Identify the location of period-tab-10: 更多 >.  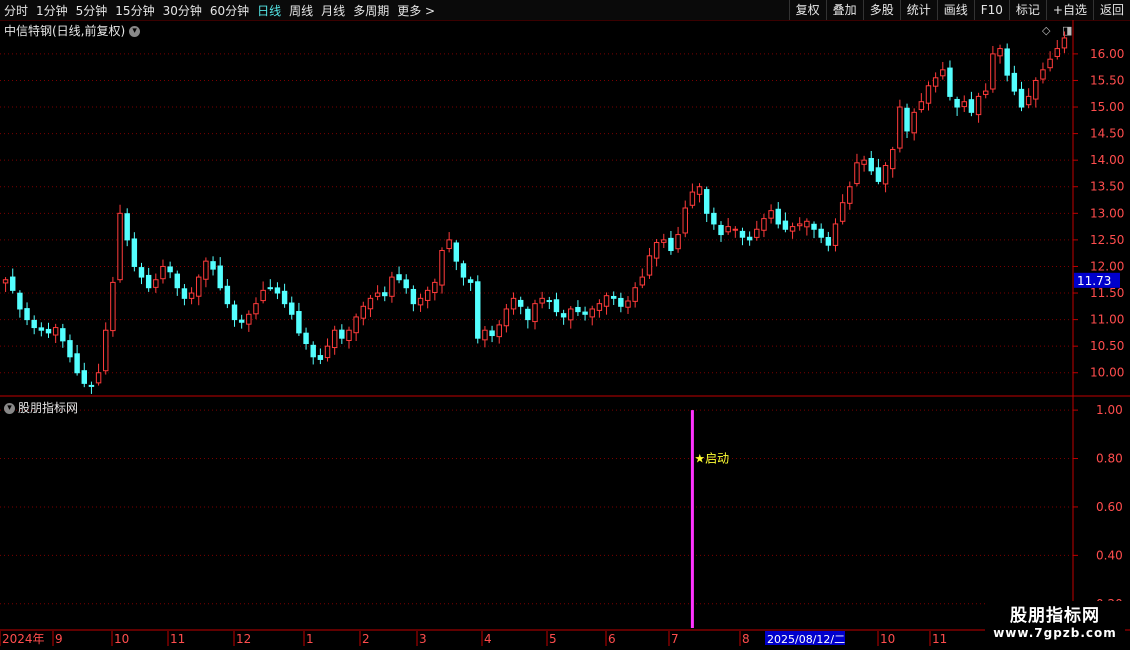
(416, 10).